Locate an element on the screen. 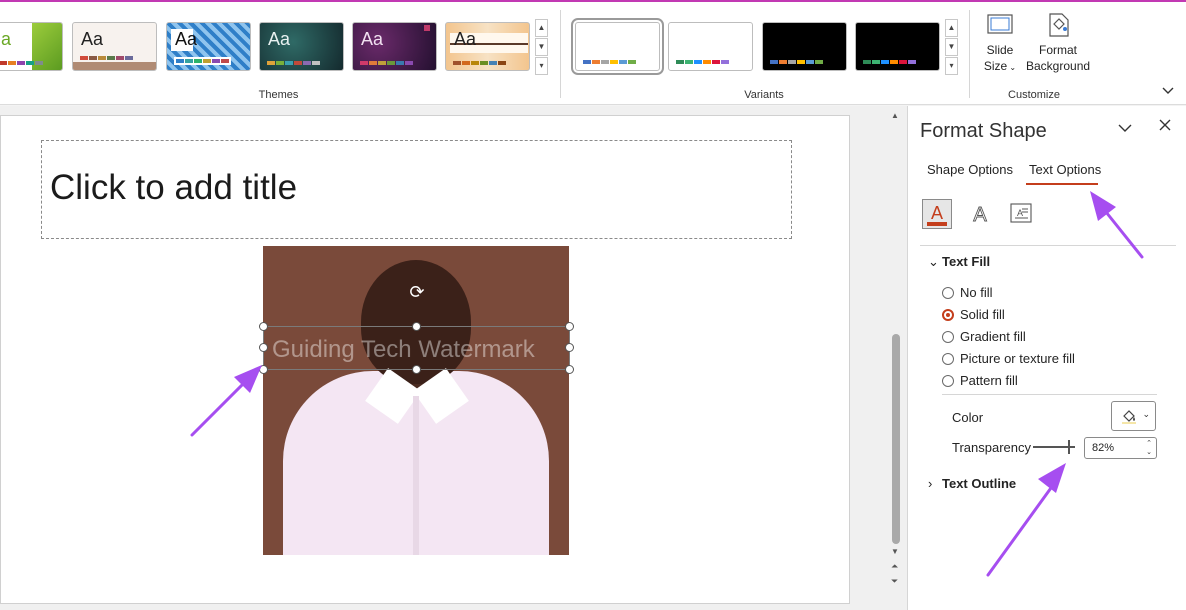 The image size is (1186, 610). theme-thumb-label: a is located at coordinates (6, 39).